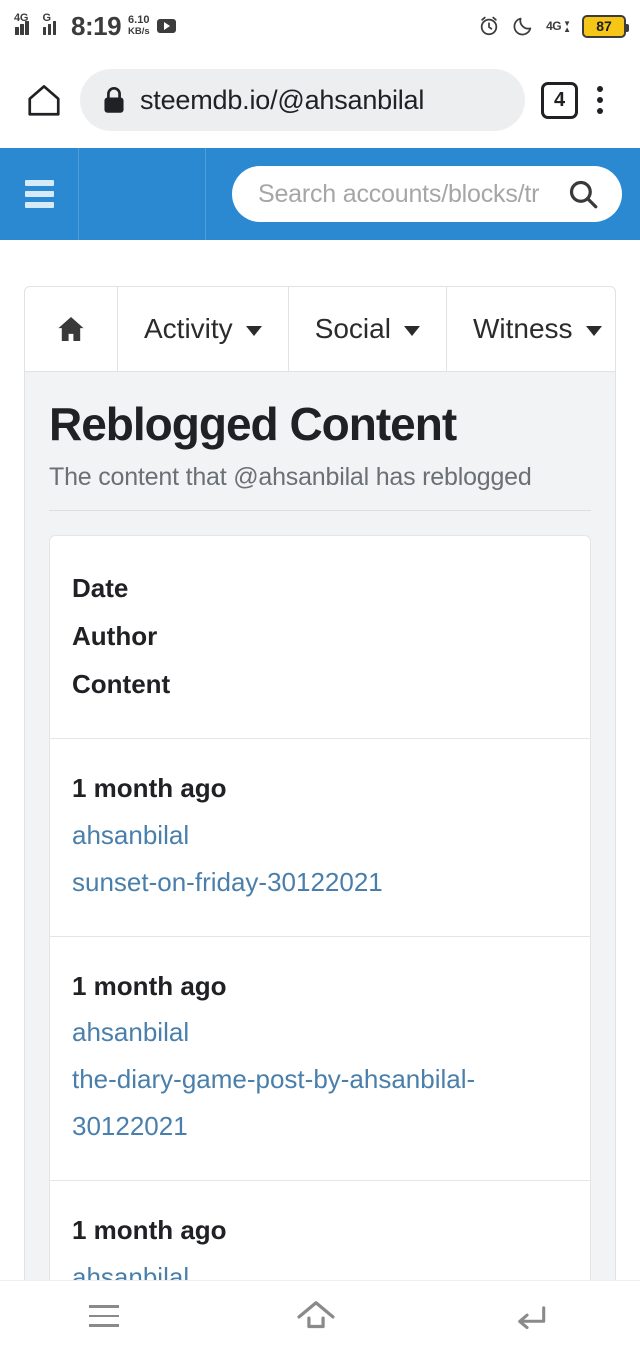 This screenshot has width=640, height=1351. I want to click on signal-4g-label: 4G, so click(21, 17).